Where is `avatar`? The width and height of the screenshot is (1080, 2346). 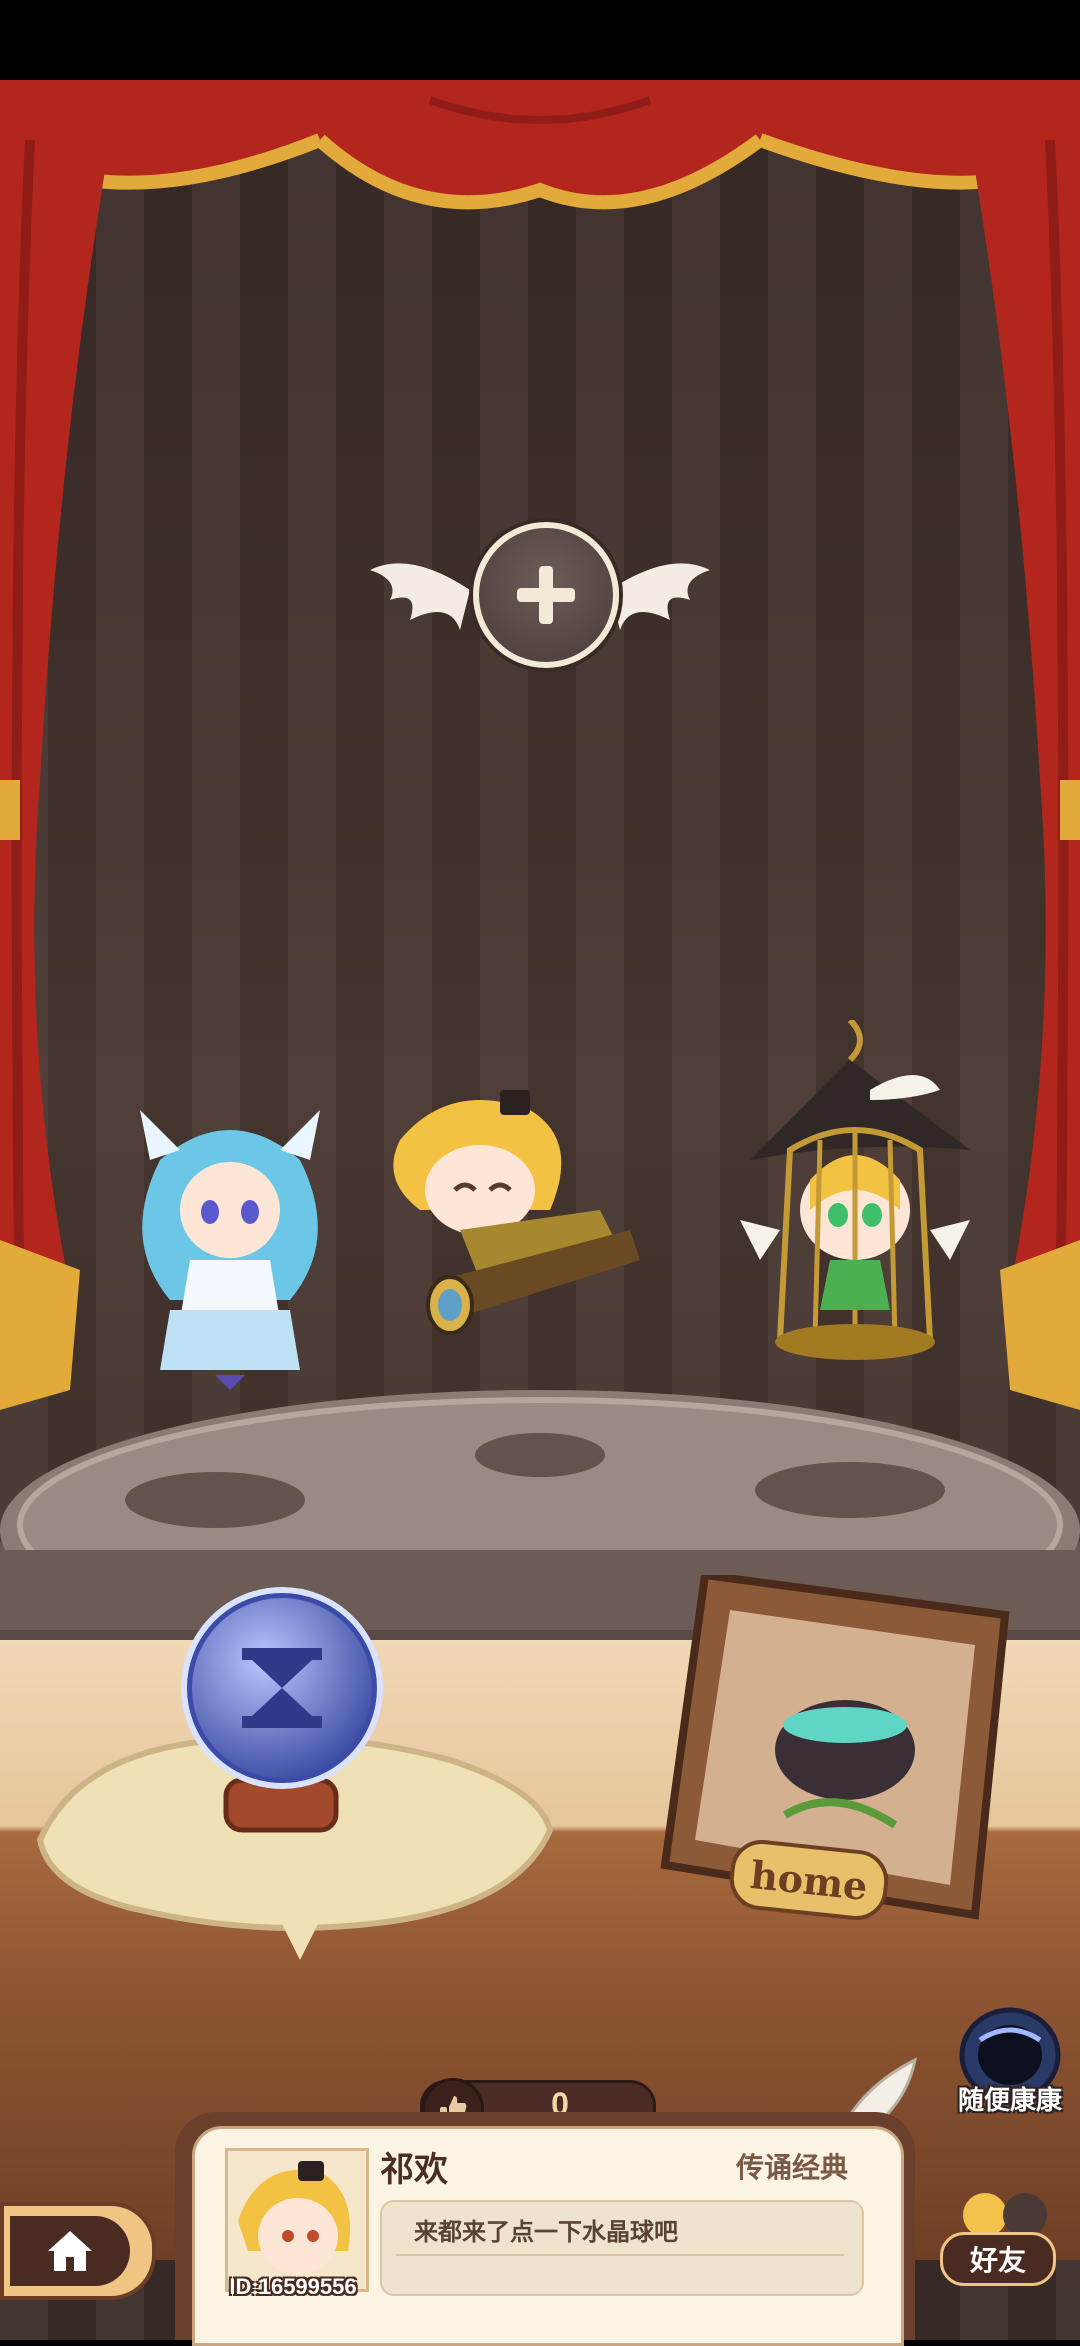
avatar is located at coordinates (297, 2220).